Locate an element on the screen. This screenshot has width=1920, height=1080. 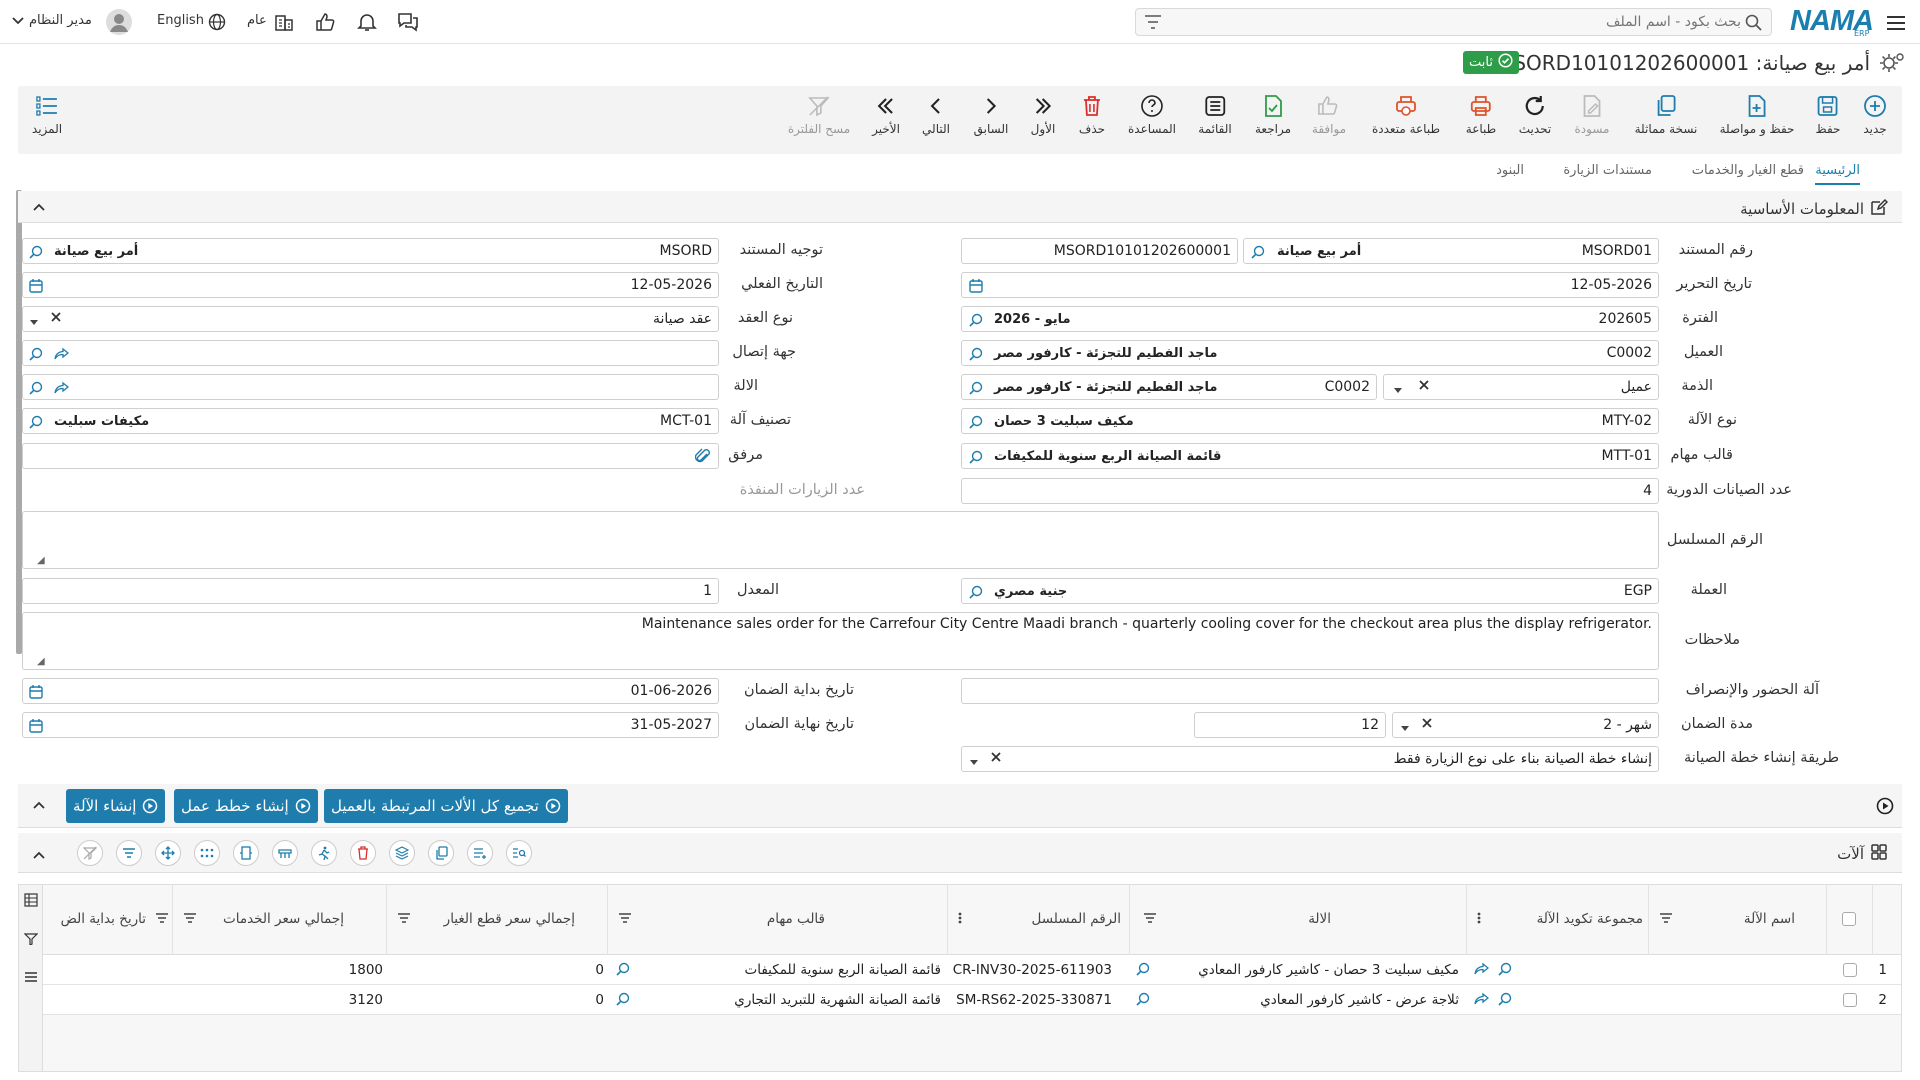
refresh-button: تحديث is located at coordinates (1535, 115).